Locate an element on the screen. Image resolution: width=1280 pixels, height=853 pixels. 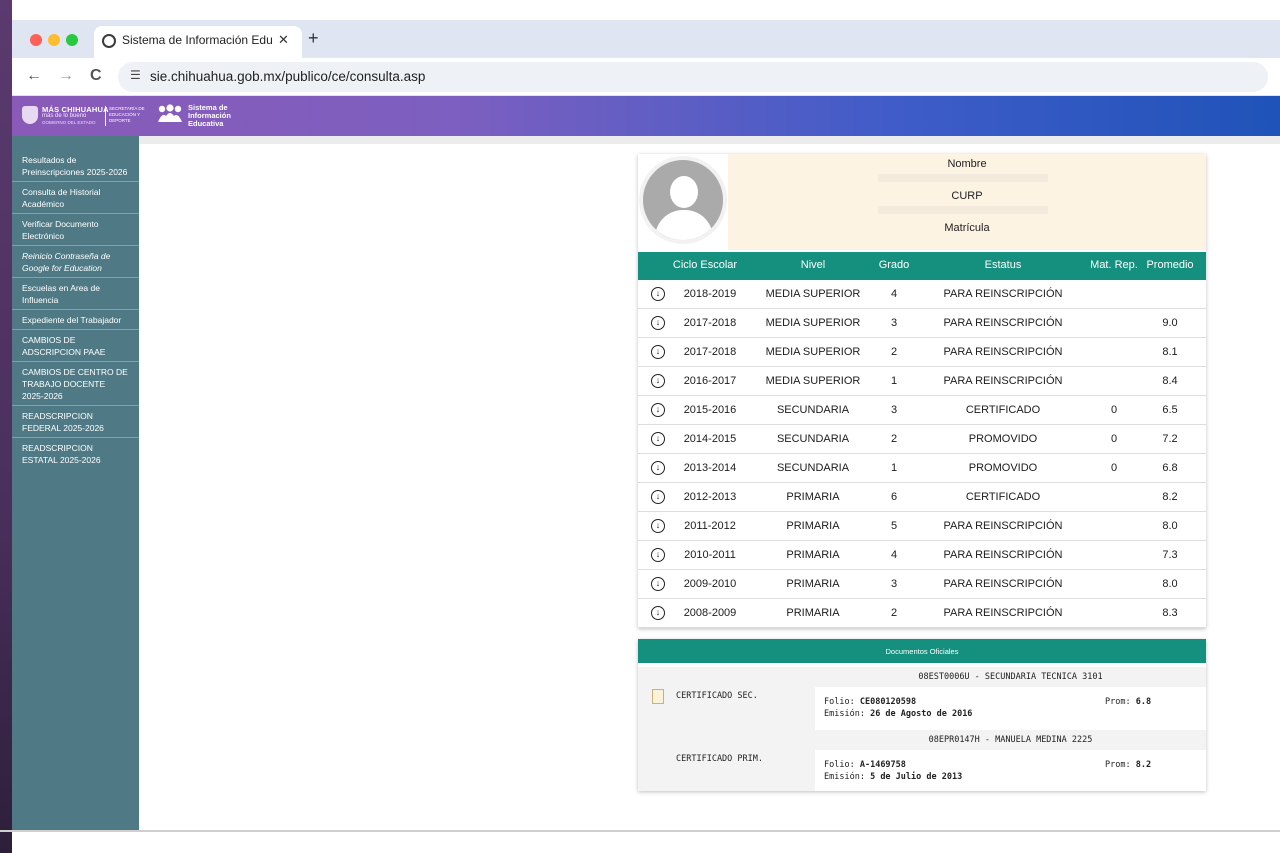
cell-ciclo: 2018-2019 is located at coordinates (710, 294).